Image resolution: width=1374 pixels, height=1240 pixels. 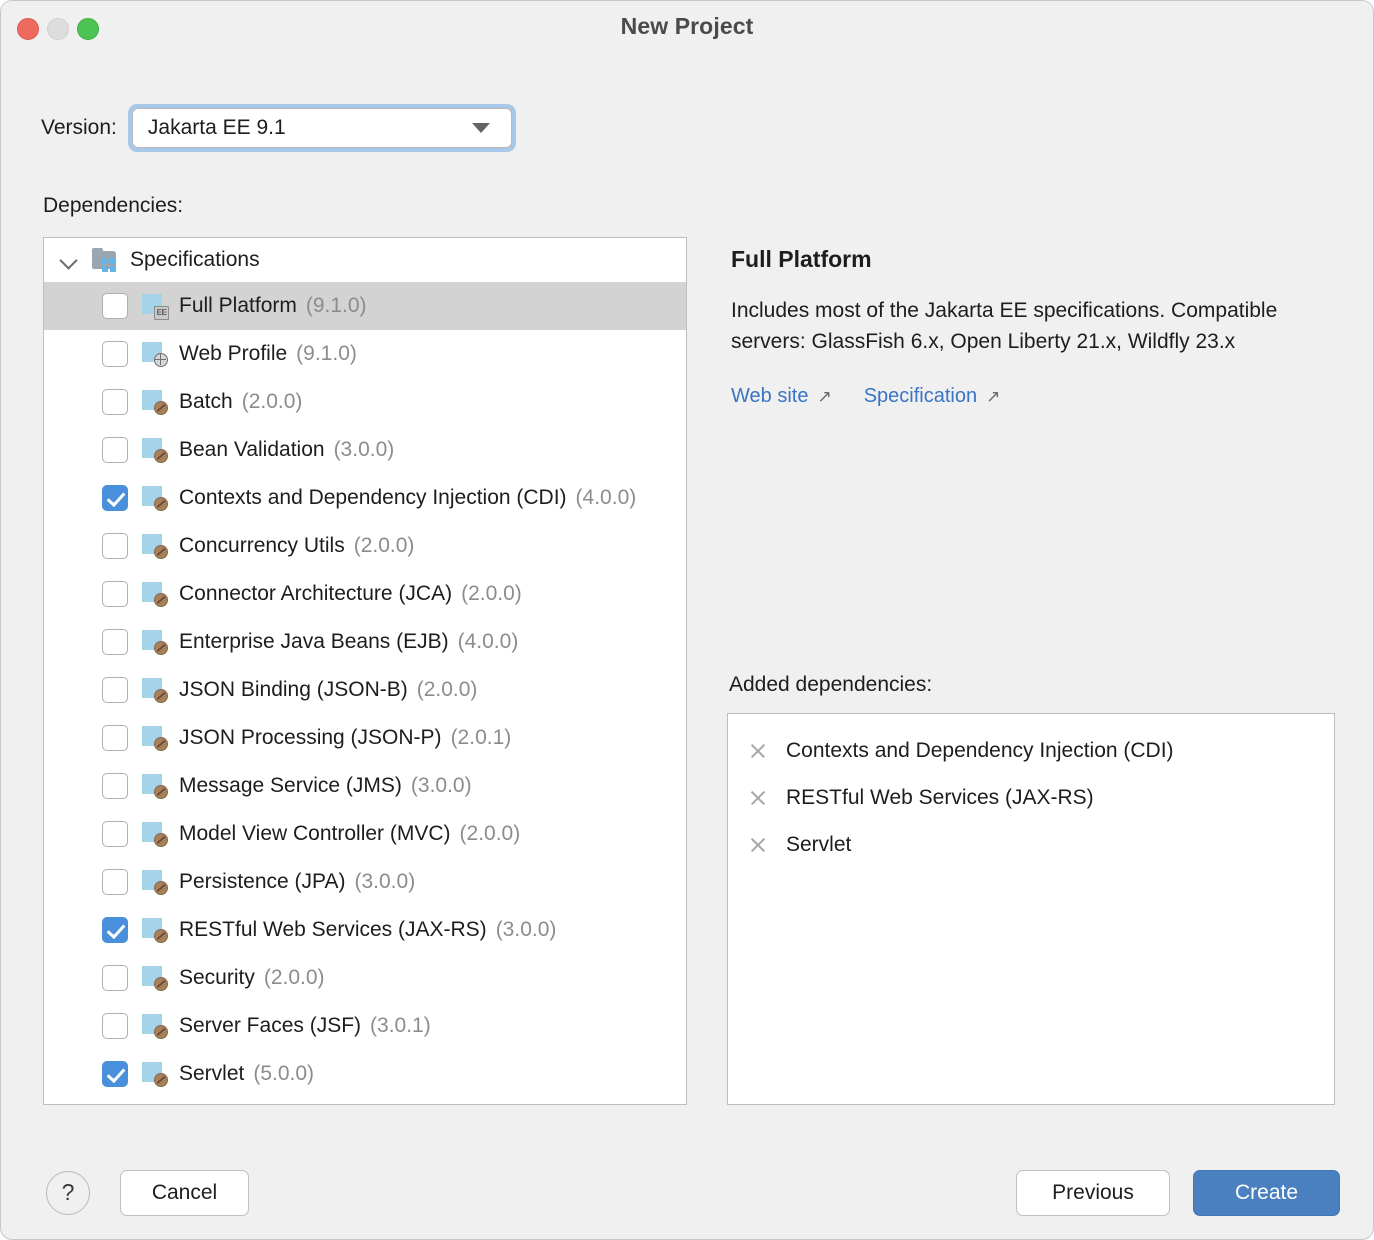 I want to click on web-site-link: Web site ↗, so click(x=781, y=396).